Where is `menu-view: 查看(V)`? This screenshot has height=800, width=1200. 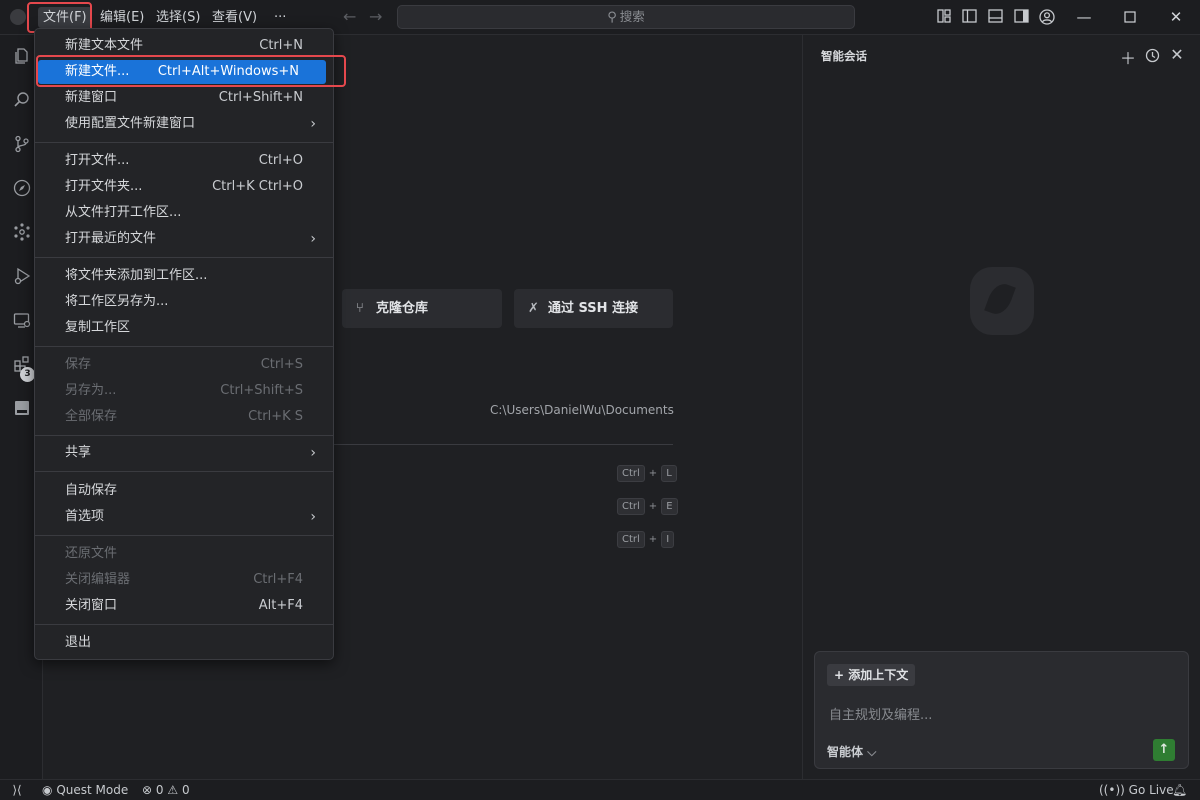
menu-view: 查看(V) is located at coordinates (234, 18).